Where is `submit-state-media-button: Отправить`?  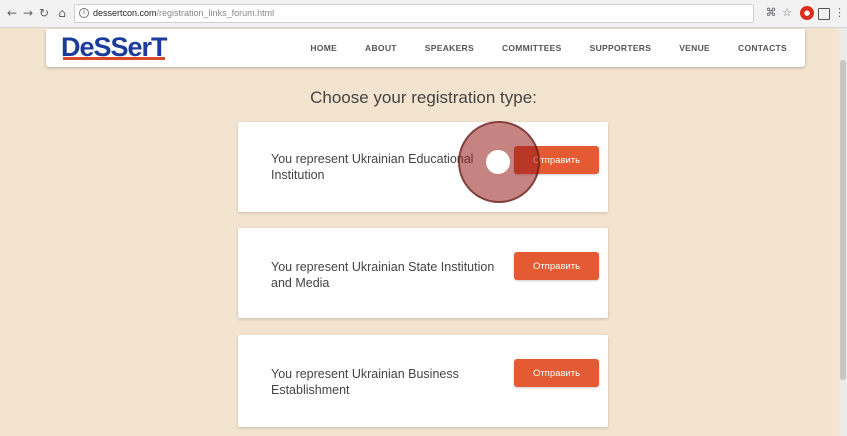 submit-state-media-button: Отправить is located at coordinates (556, 266).